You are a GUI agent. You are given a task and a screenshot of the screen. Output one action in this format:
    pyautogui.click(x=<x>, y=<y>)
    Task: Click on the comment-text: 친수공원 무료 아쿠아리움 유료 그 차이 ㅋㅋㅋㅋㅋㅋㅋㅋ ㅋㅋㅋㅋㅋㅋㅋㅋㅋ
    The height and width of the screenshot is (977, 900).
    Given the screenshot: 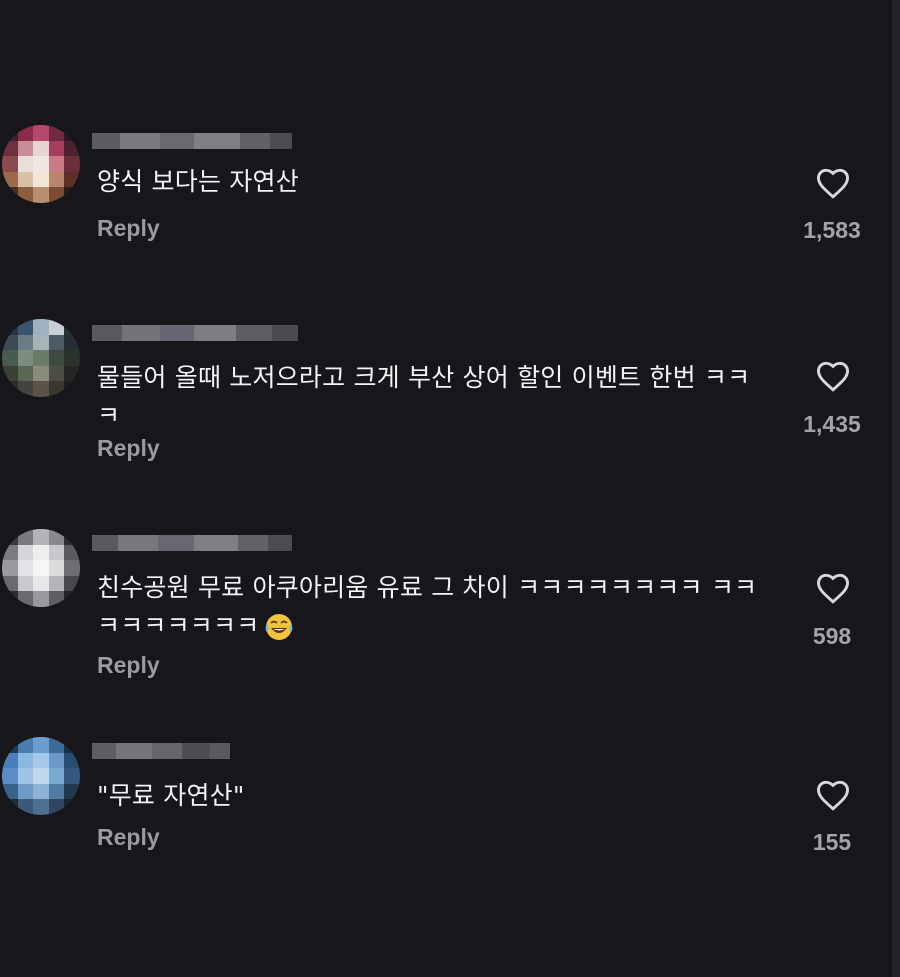 What is the action you would take?
    pyautogui.click(x=432, y=607)
    